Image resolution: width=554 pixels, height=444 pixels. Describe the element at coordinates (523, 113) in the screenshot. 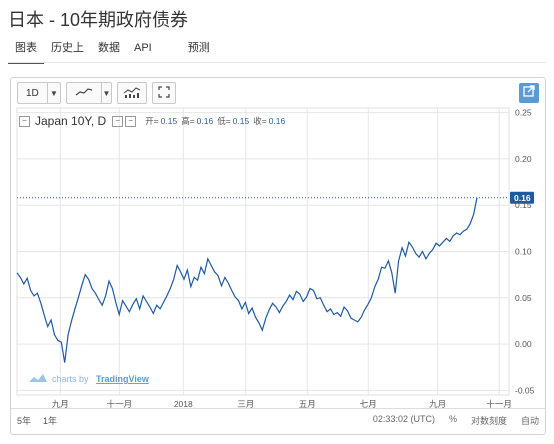

I see `y-tick-label: 0.25` at that location.